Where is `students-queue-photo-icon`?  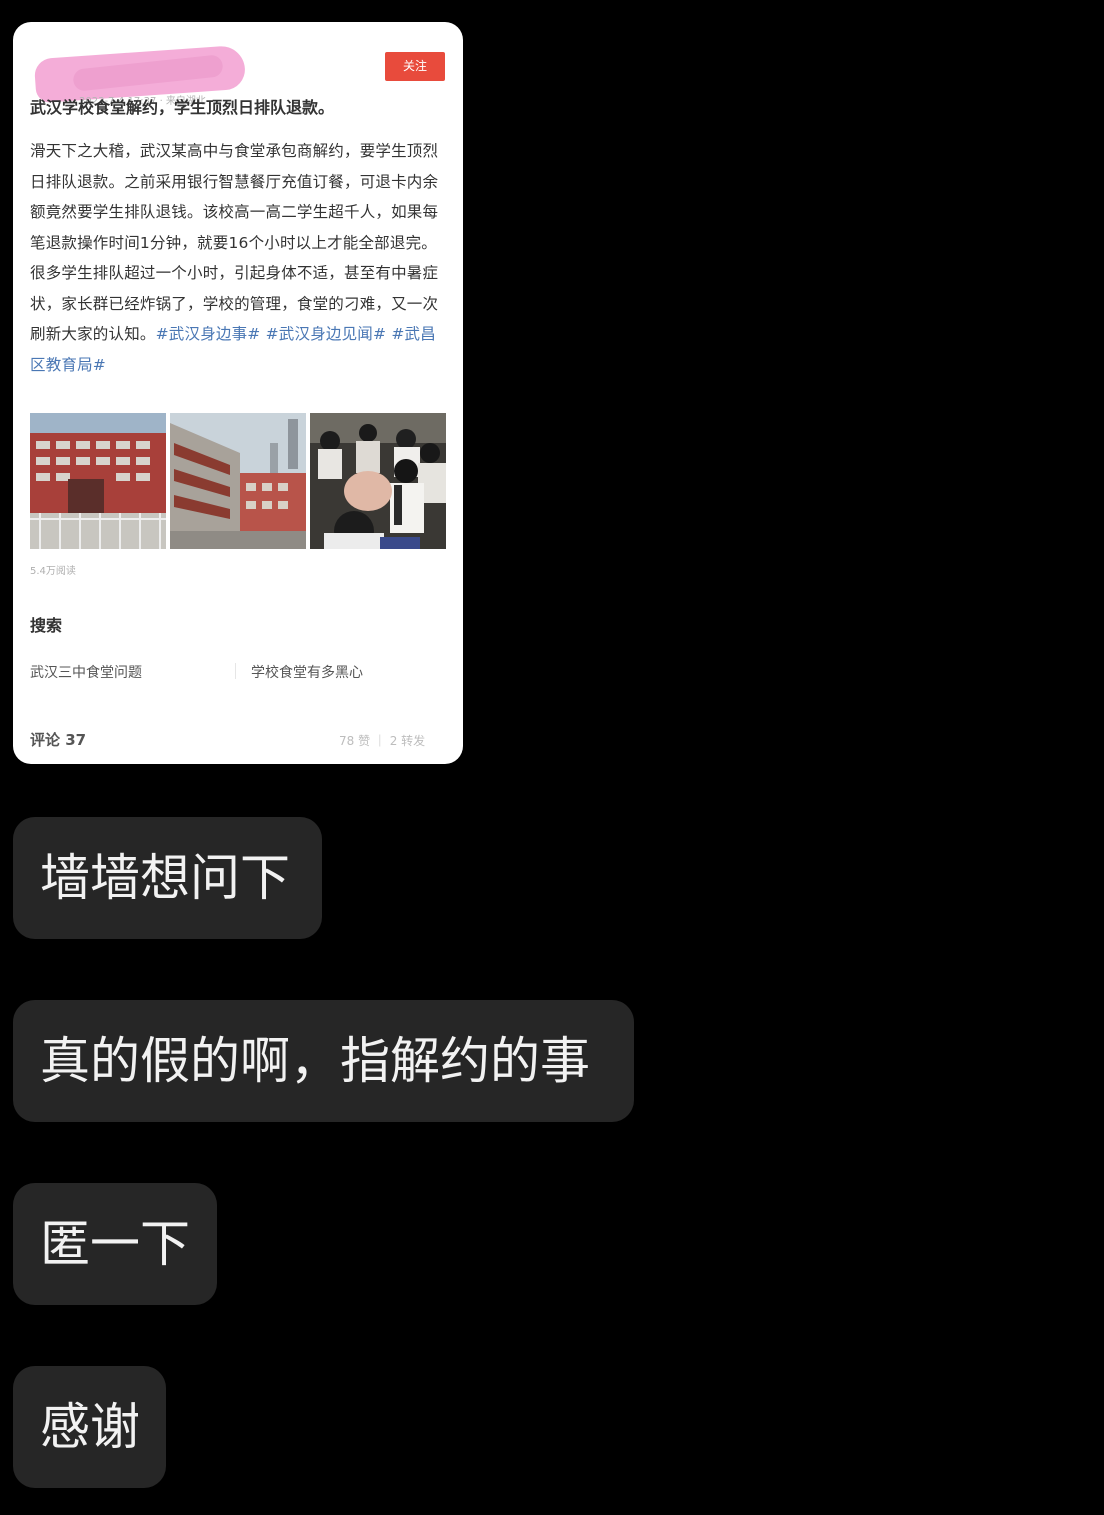 students-queue-photo-icon is located at coordinates (378, 481).